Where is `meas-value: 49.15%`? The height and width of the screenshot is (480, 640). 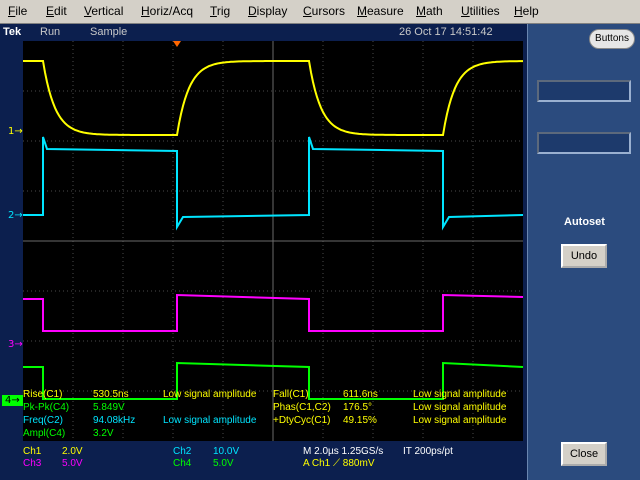
meas-value: 49.15% is located at coordinates (360, 420).